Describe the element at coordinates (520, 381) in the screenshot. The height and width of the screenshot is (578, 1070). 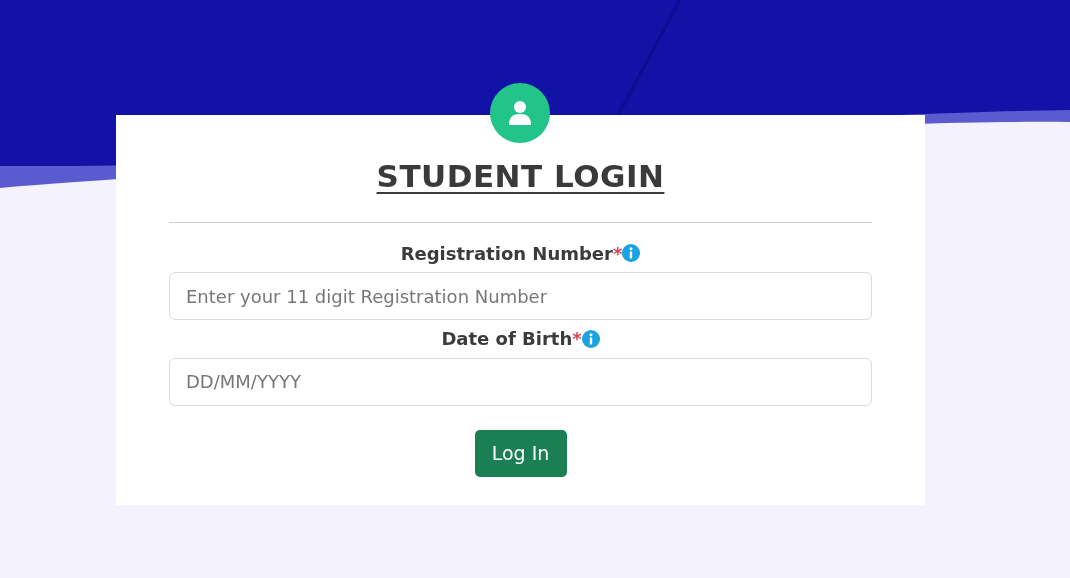
I see `input-field: DD/MM/YYYY` at that location.